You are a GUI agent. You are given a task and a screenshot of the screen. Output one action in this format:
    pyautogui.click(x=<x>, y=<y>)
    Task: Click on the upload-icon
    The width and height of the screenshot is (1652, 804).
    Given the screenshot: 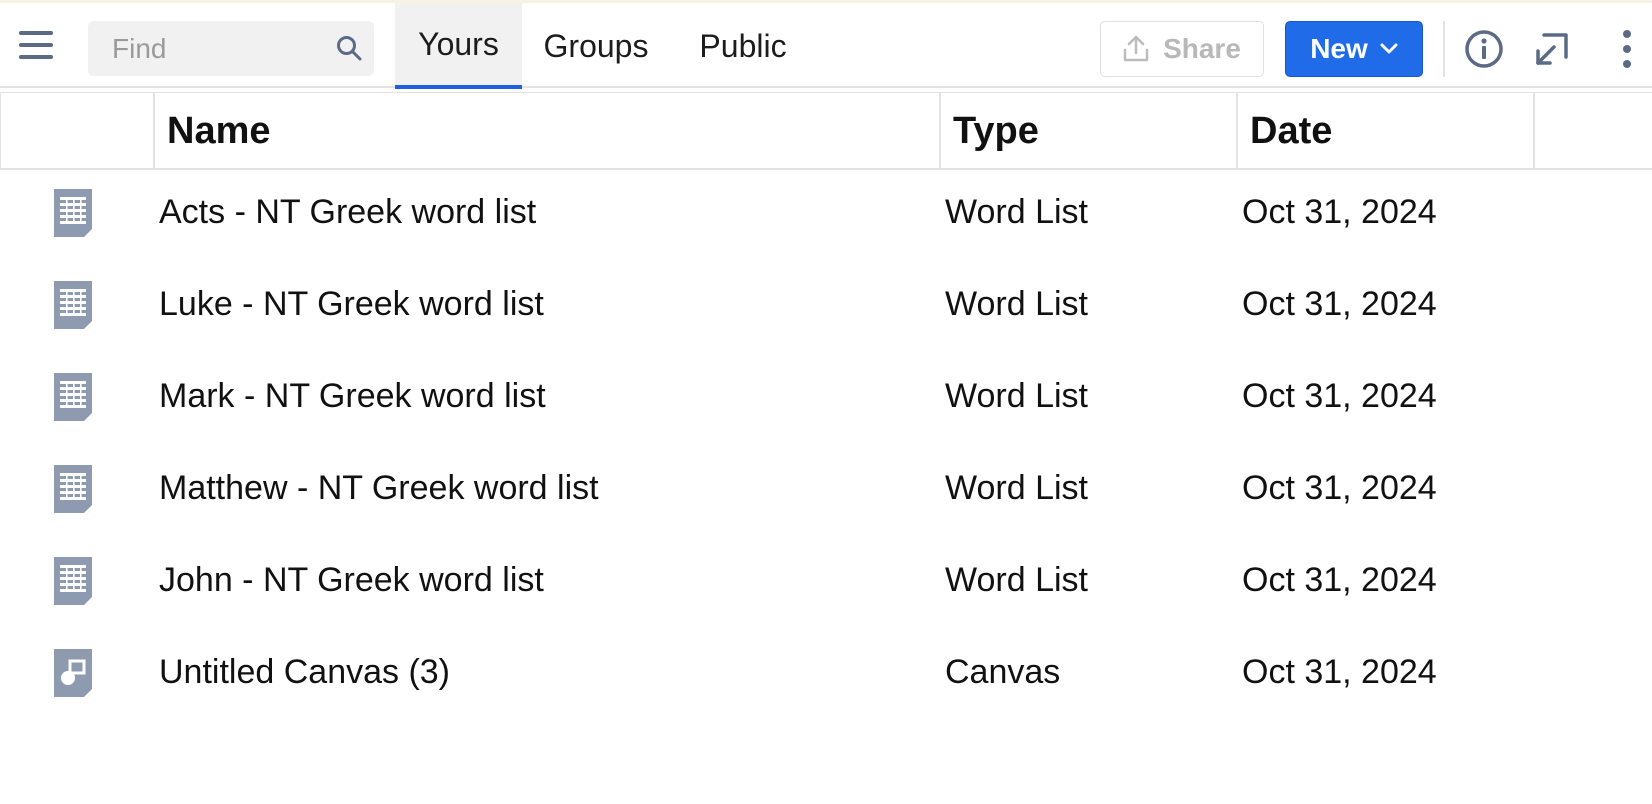 What is the action you would take?
    pyautogui.click(x=1136, y=48)
    